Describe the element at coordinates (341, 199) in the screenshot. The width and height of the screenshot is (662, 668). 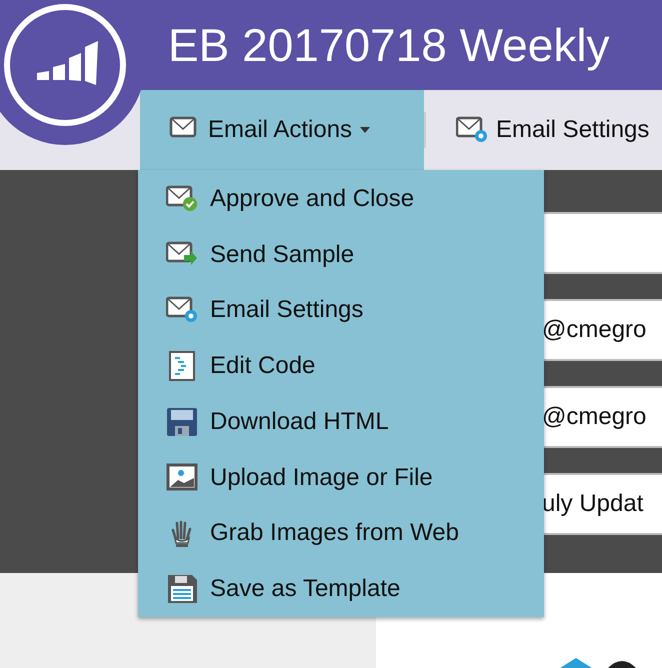
I see `menu-item: Approve and Close` at that location.